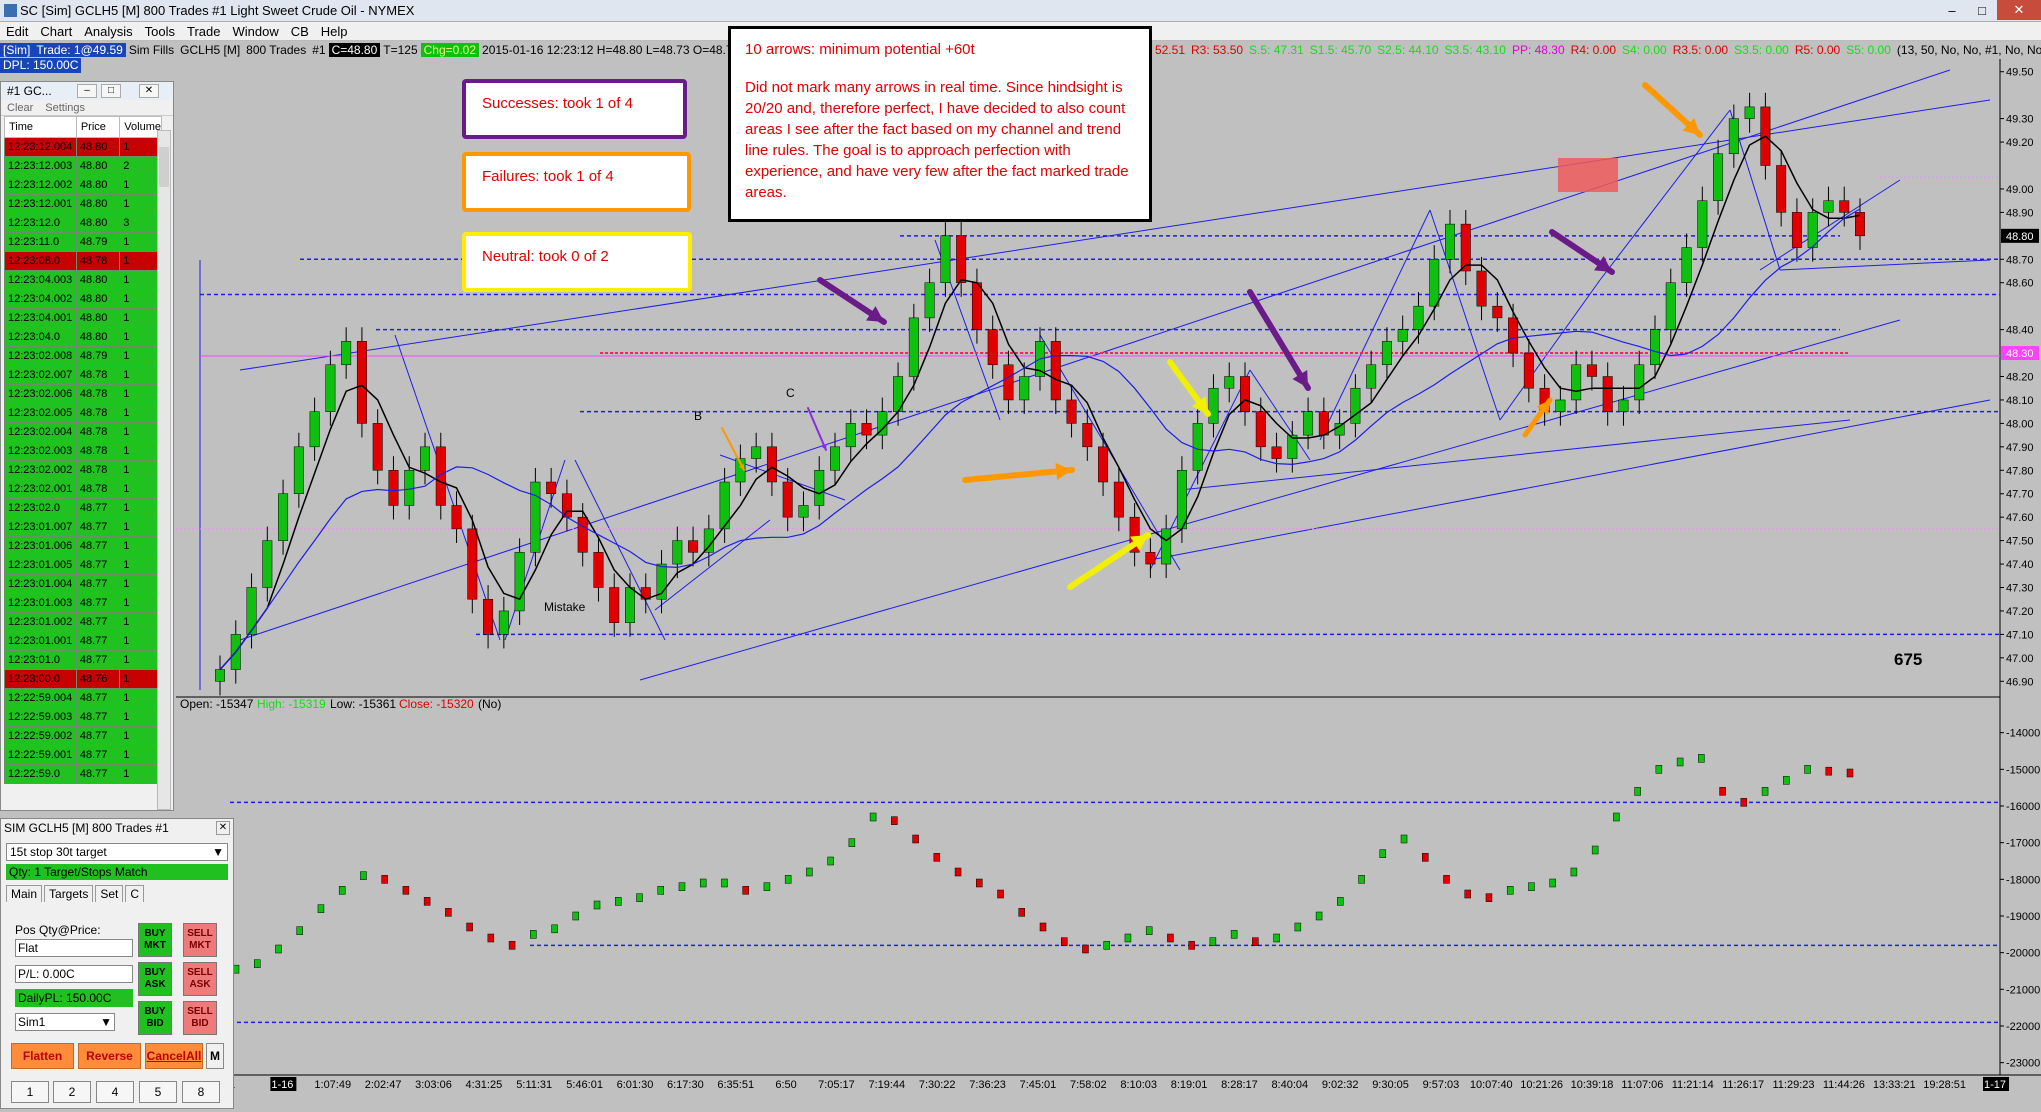 Image resolution: width=2041 pixels, height=1112 pixels. Describe the element at coordinates (20, 108) in the screenshot. I see `tas-clear-button: Clear` at that location.